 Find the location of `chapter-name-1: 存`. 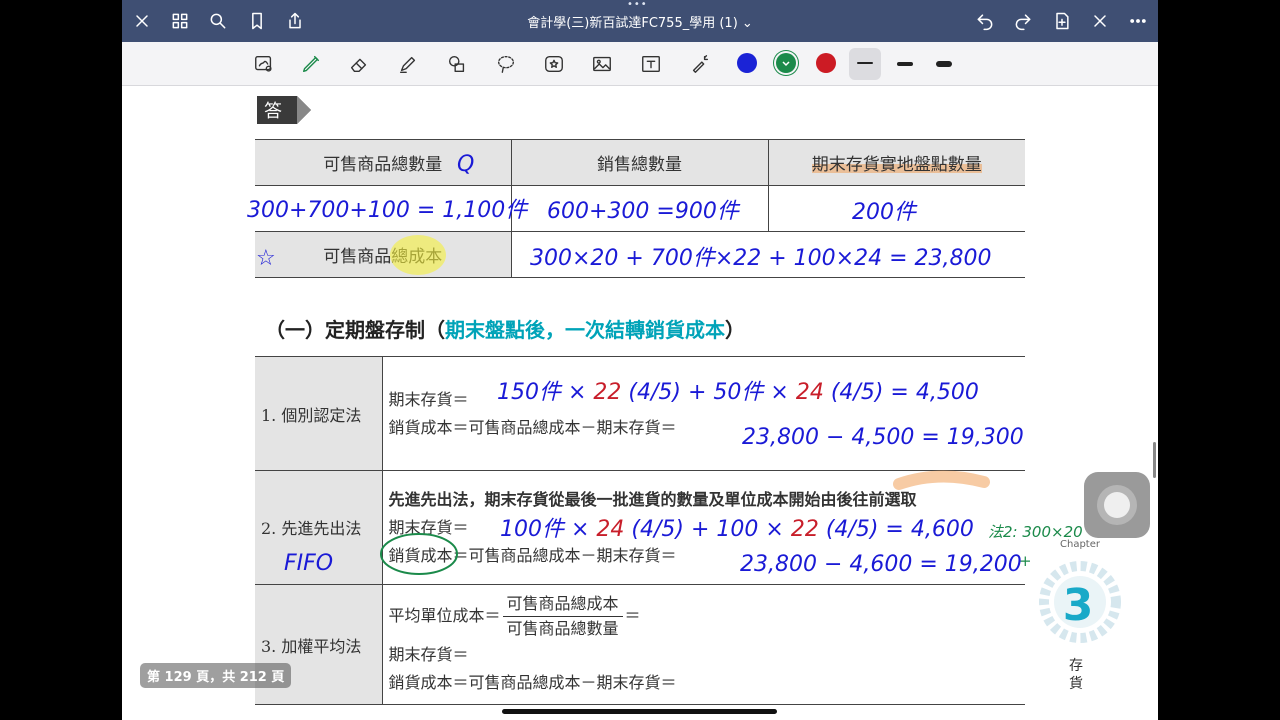

chapter-name-1: 存 is located at coordinates (1076, 666).